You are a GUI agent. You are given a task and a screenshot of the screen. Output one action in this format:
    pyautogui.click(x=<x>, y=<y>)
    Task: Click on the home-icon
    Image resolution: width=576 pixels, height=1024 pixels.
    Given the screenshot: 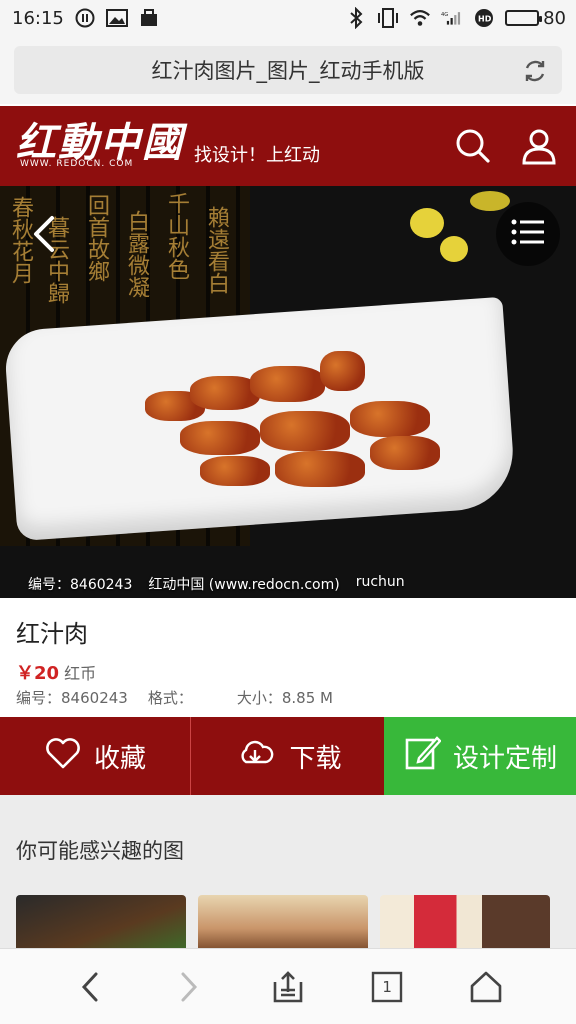 What is the action you would take?
    pyautogui.click(x=486, y=987)
    